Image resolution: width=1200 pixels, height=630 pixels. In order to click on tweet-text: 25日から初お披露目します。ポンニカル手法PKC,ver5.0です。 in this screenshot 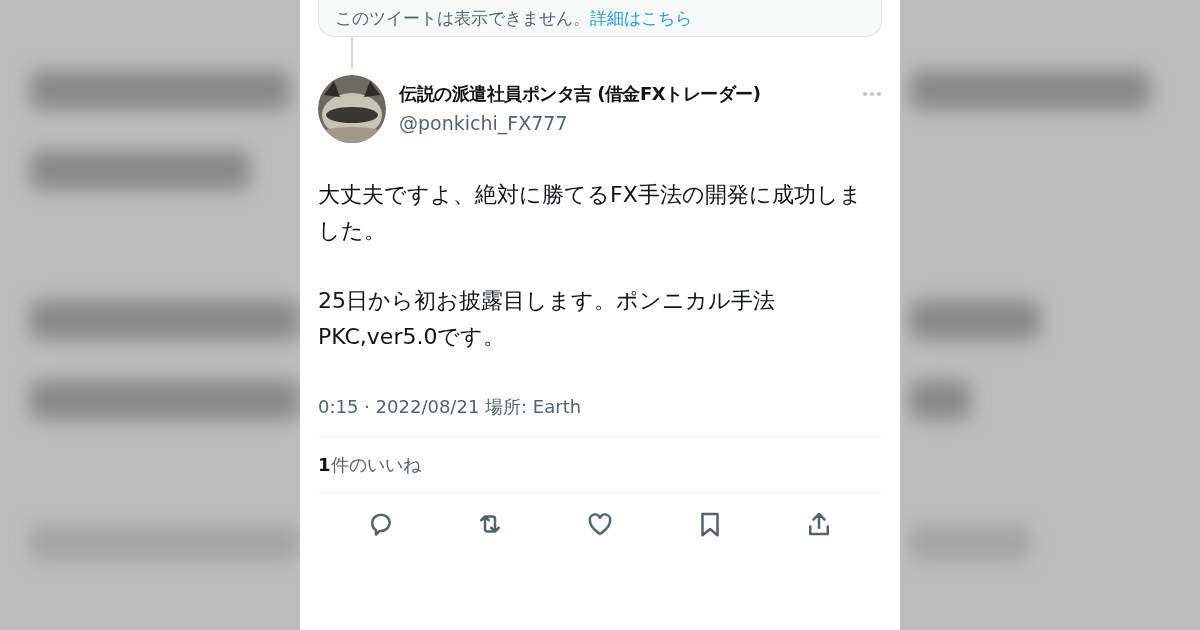, I will do `click(547, 319)`.